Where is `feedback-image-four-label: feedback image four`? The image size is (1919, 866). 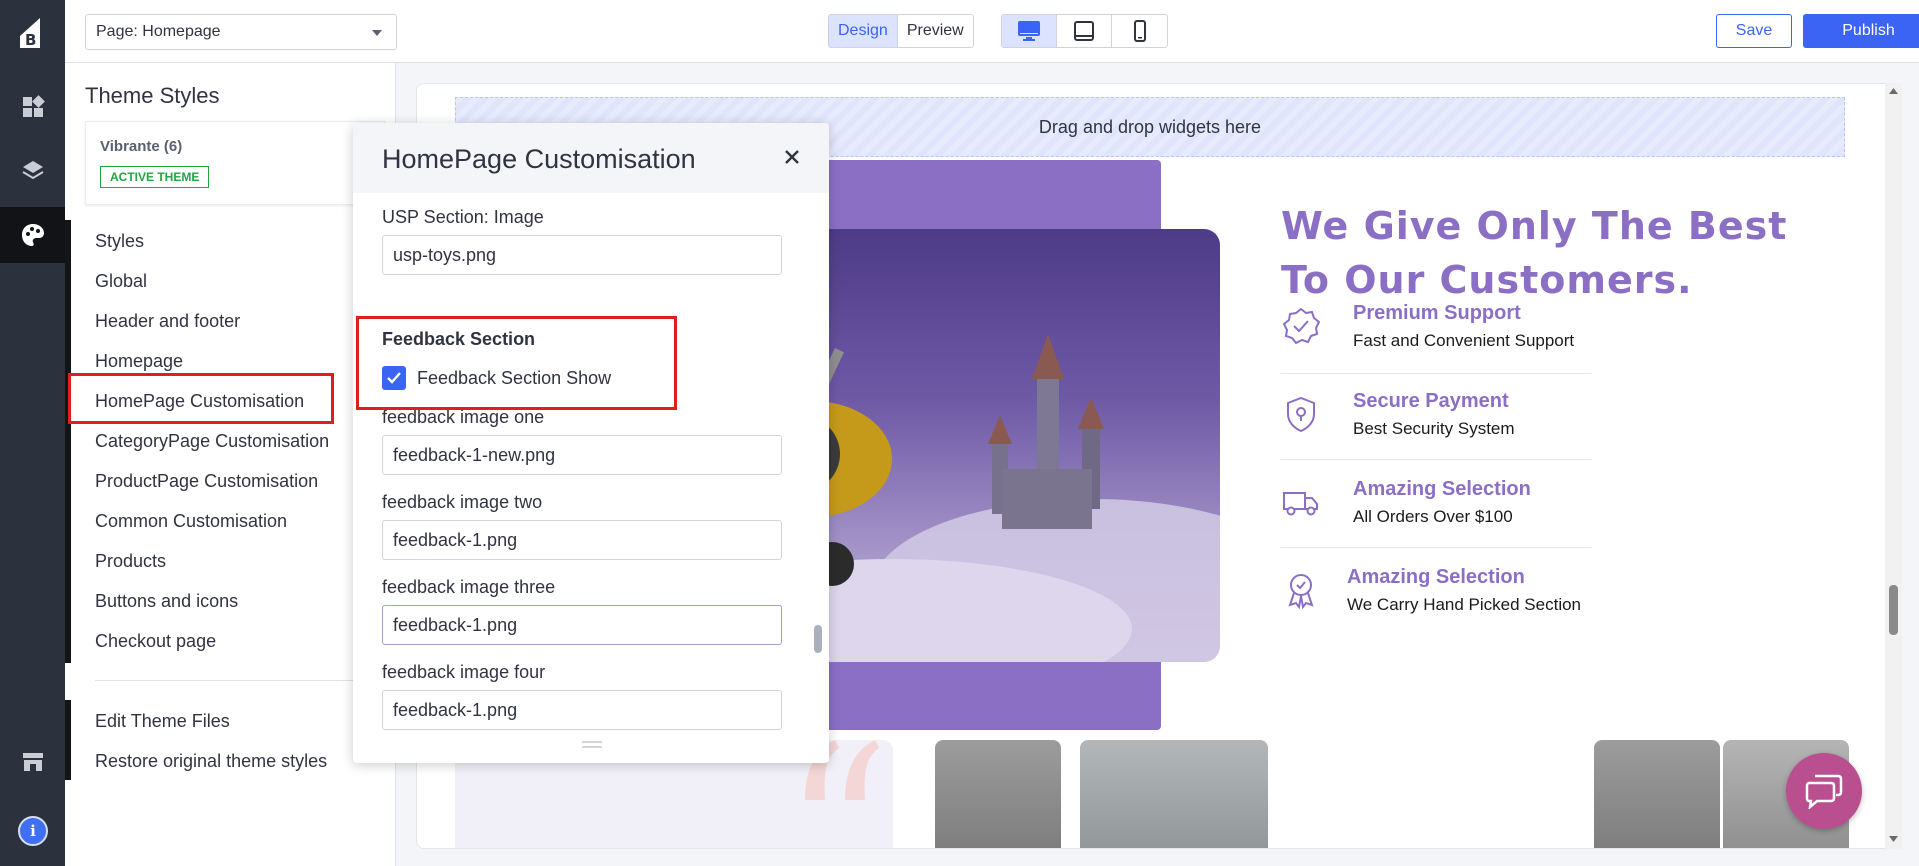
feedback-image-four-label: feedback image four is located at coordinates (464, 672).